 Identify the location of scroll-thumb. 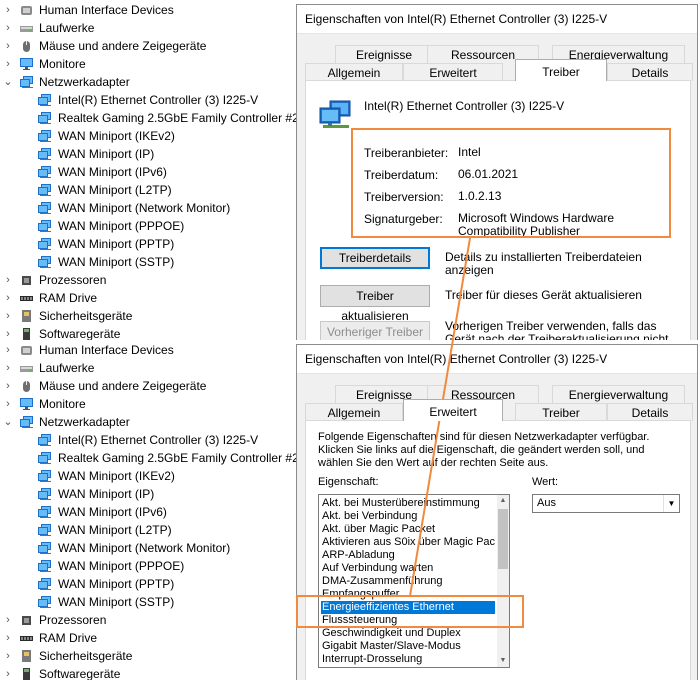
(503, 539).